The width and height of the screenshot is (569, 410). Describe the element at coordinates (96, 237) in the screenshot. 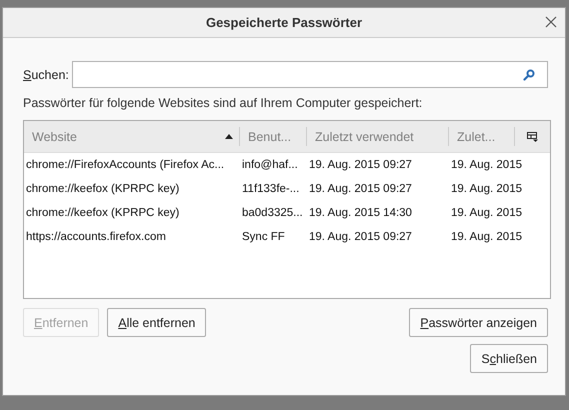

I see `table-cell: https://accounts.firefox.com` at that location.